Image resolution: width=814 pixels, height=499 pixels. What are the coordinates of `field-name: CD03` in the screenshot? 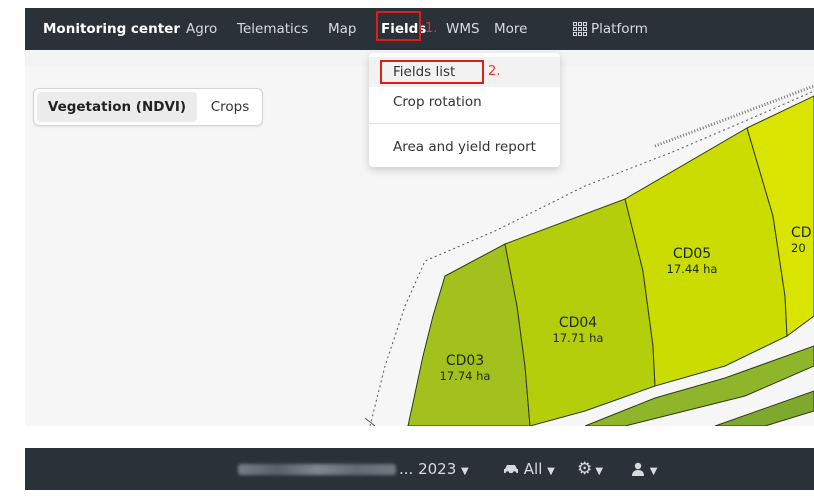 It's located at (465, 361).